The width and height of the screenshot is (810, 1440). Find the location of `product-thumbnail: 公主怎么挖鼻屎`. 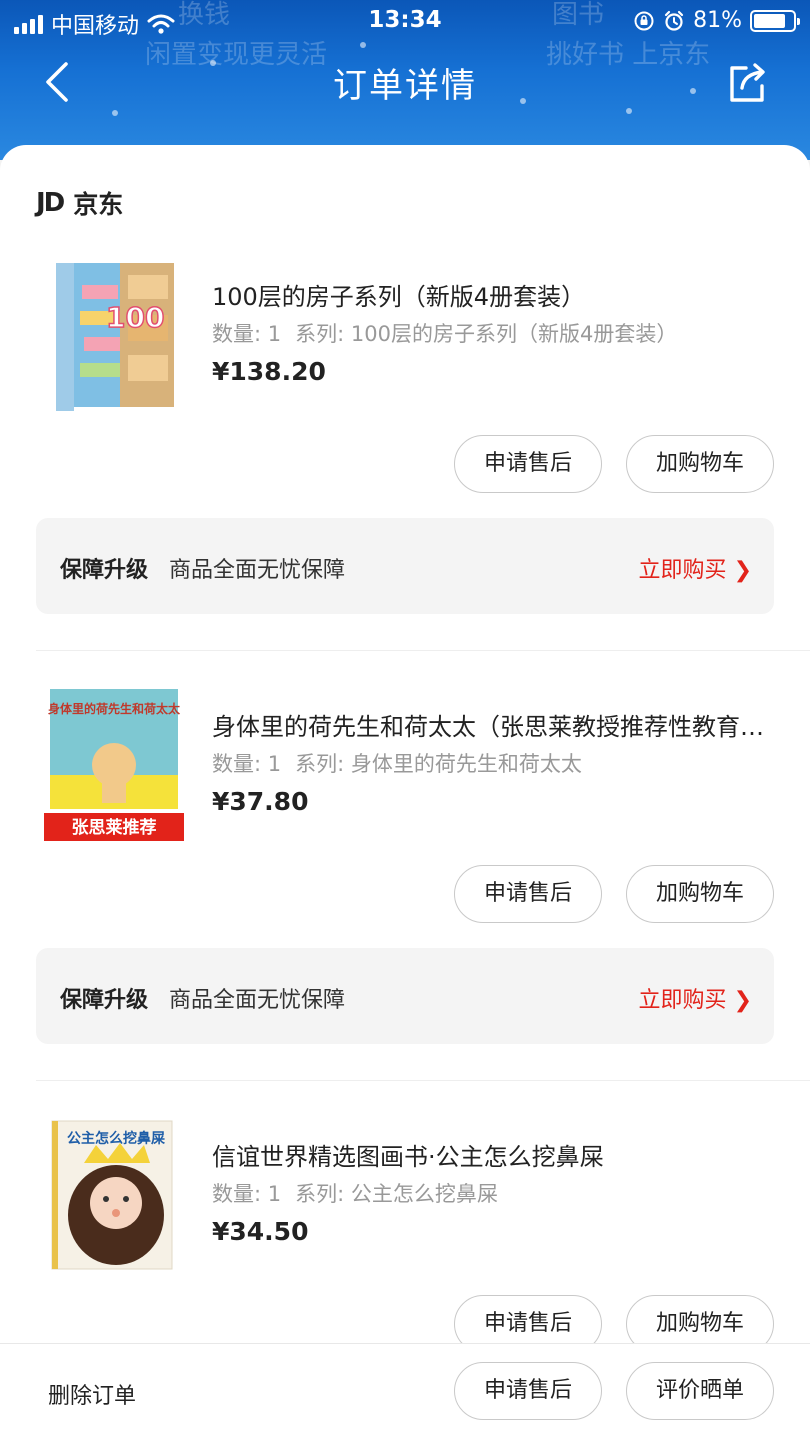

product-thumbnail: 公主怎么挖鼻屎 is located at coordinates (114, 1195).